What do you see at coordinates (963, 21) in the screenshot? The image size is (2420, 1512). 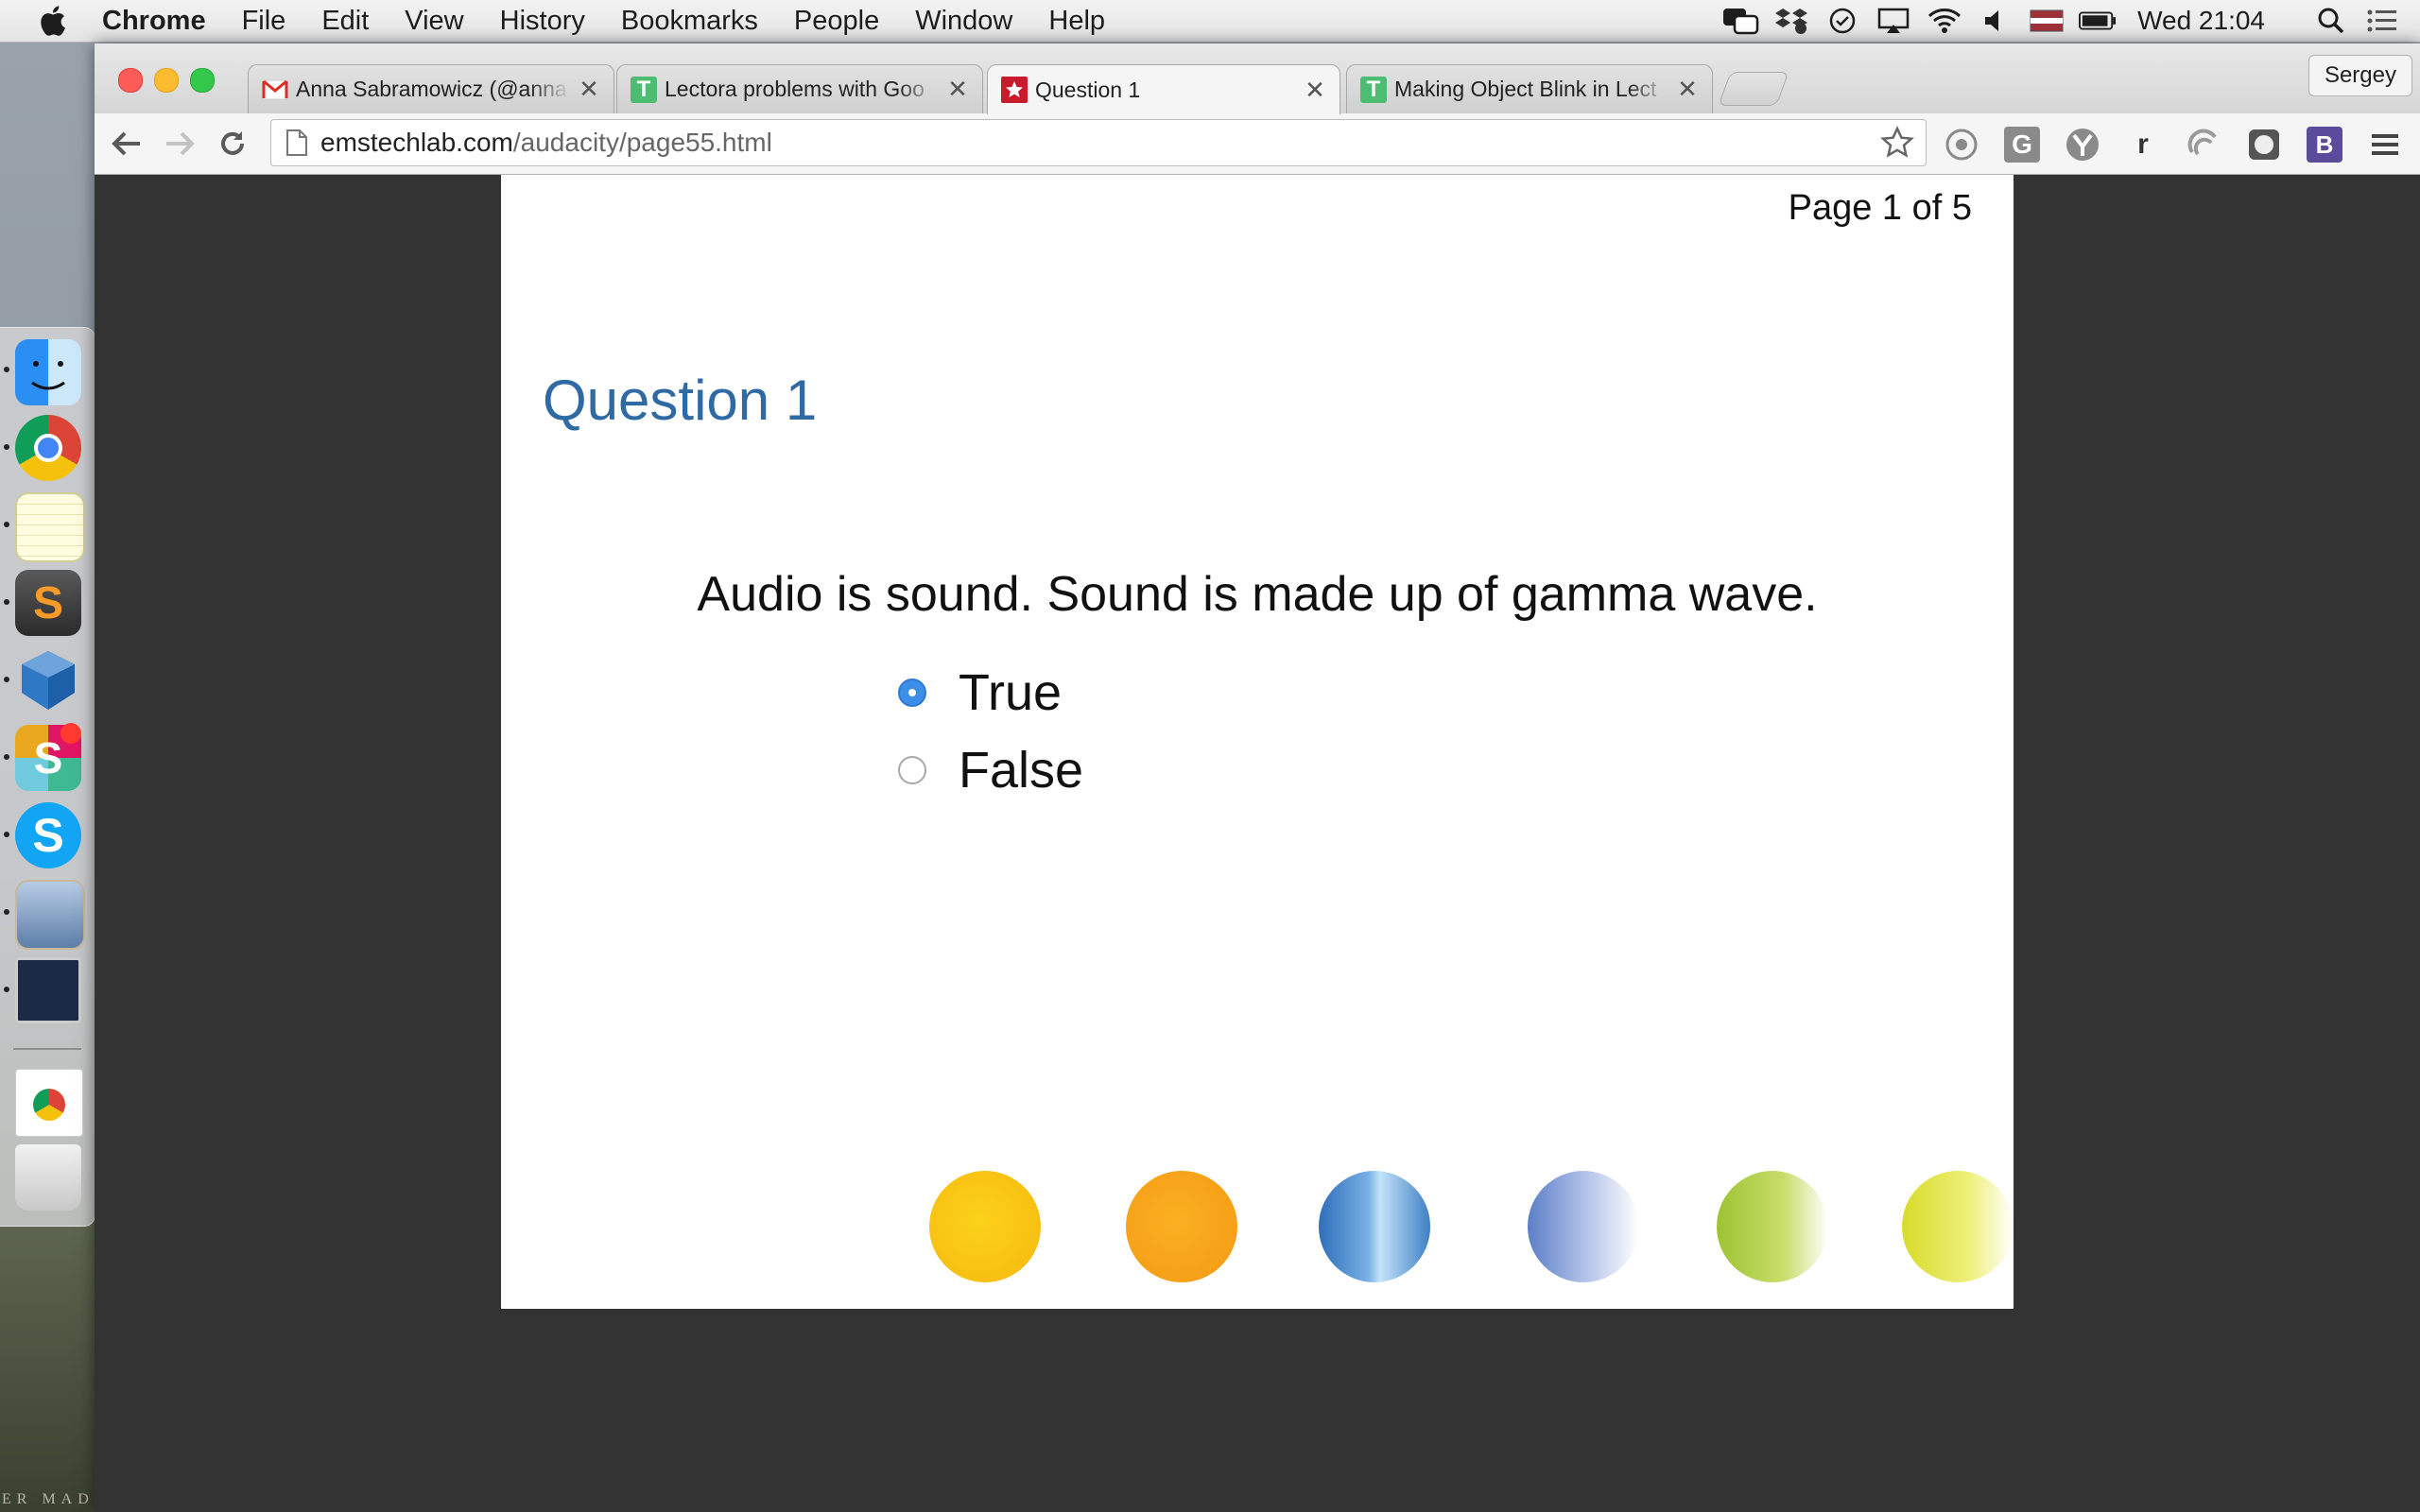 I see `menu-window: Window` at bounding box center [963, 21].